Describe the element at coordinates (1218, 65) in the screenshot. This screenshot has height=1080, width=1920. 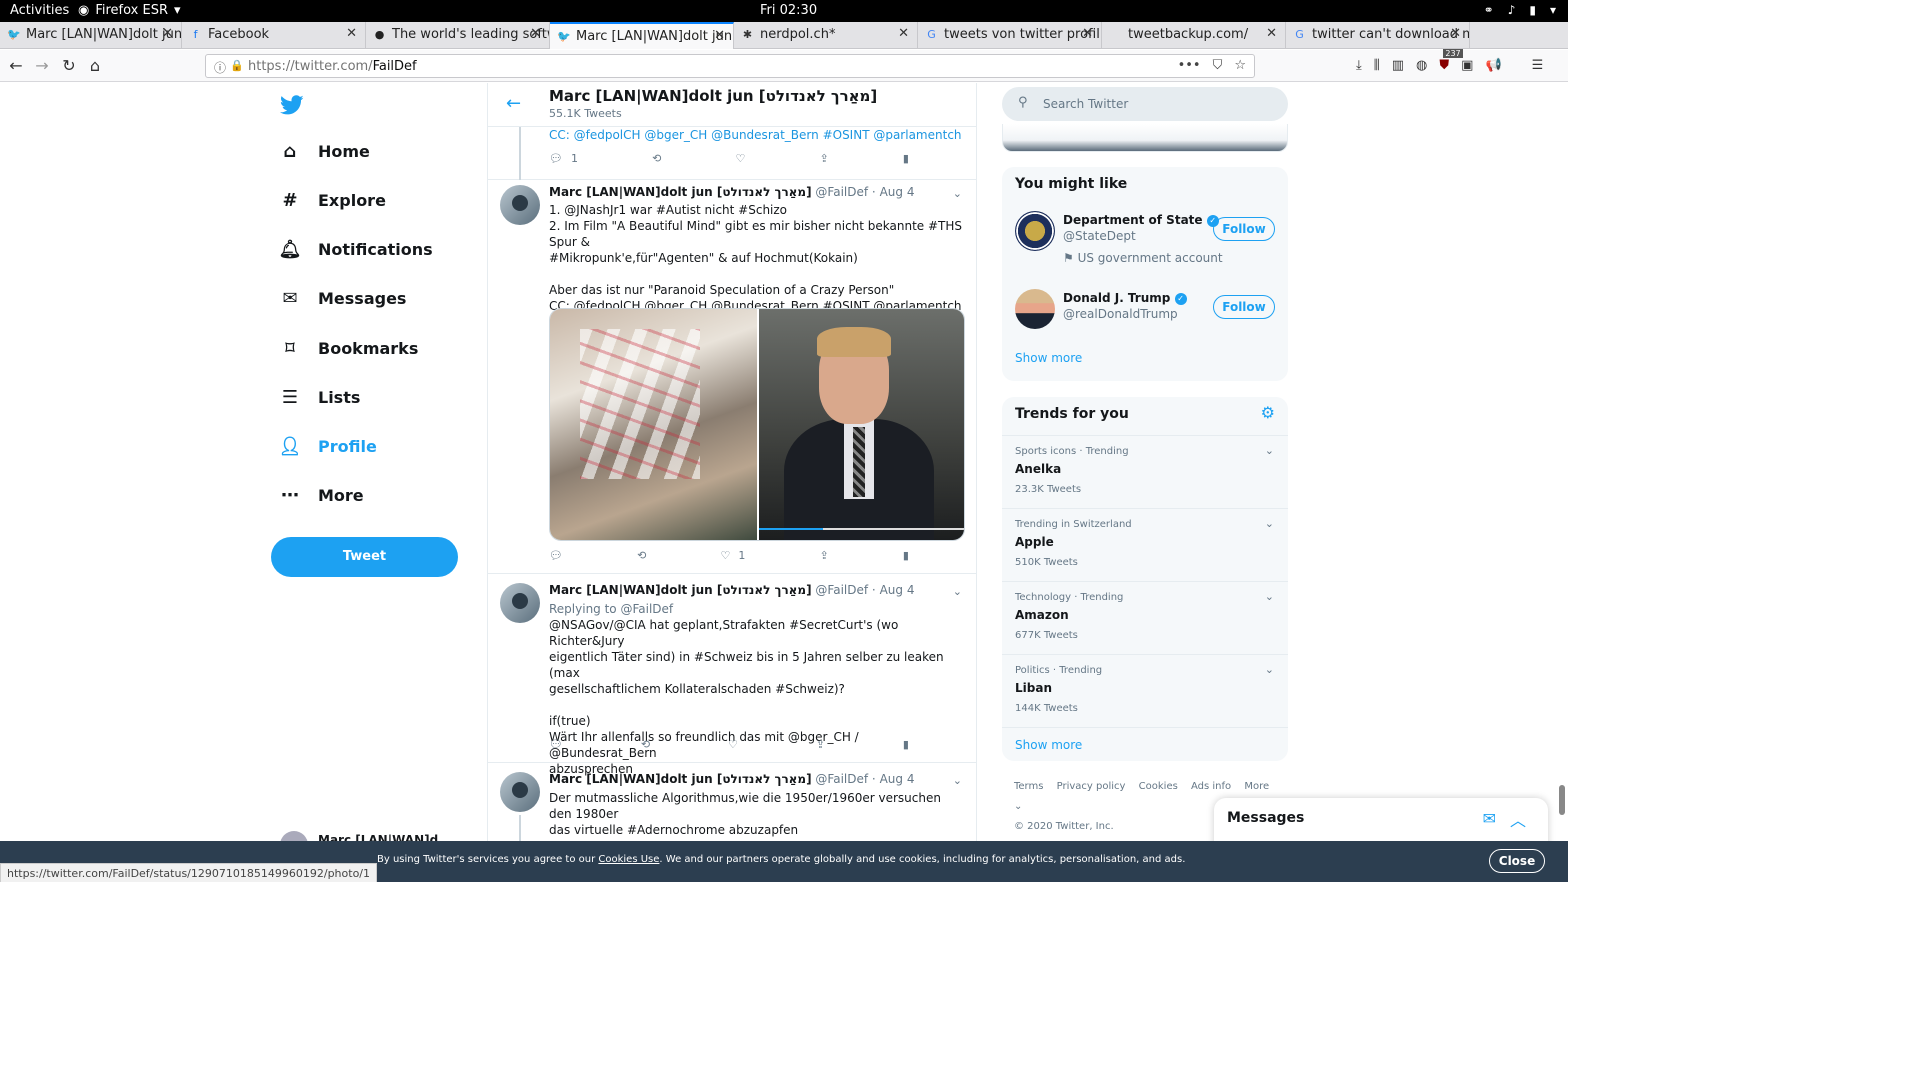
I see `pocket-icon: ⛉` at that location.